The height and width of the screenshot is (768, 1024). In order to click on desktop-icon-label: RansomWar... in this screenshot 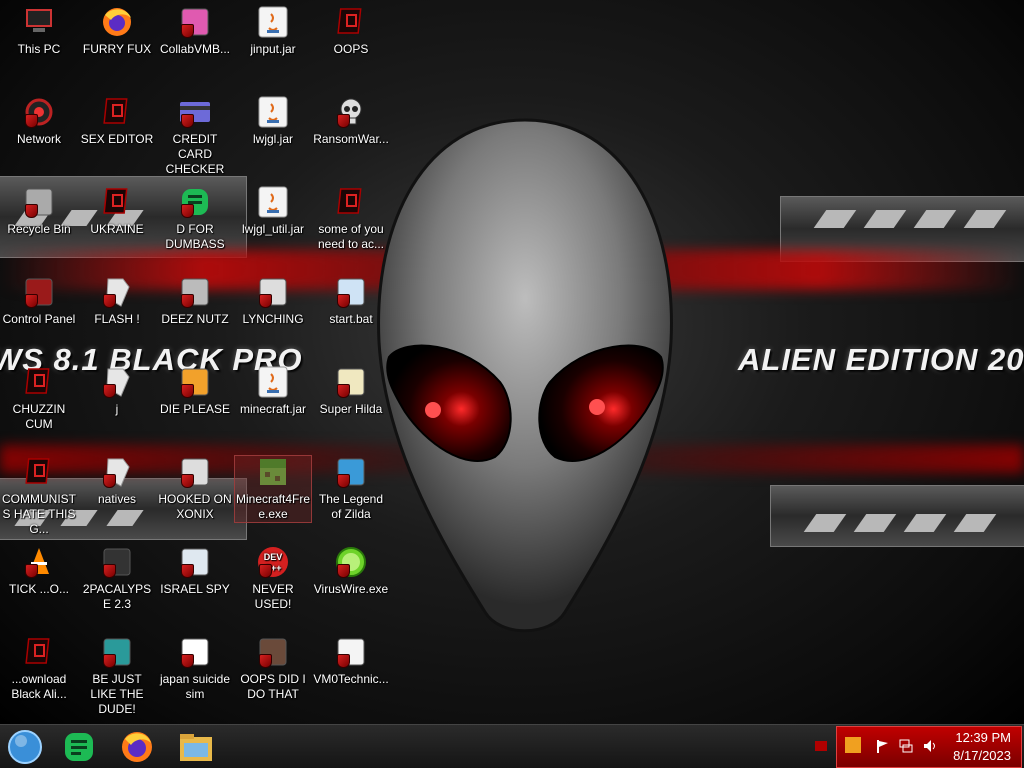, I will do `click(351, 139)`.